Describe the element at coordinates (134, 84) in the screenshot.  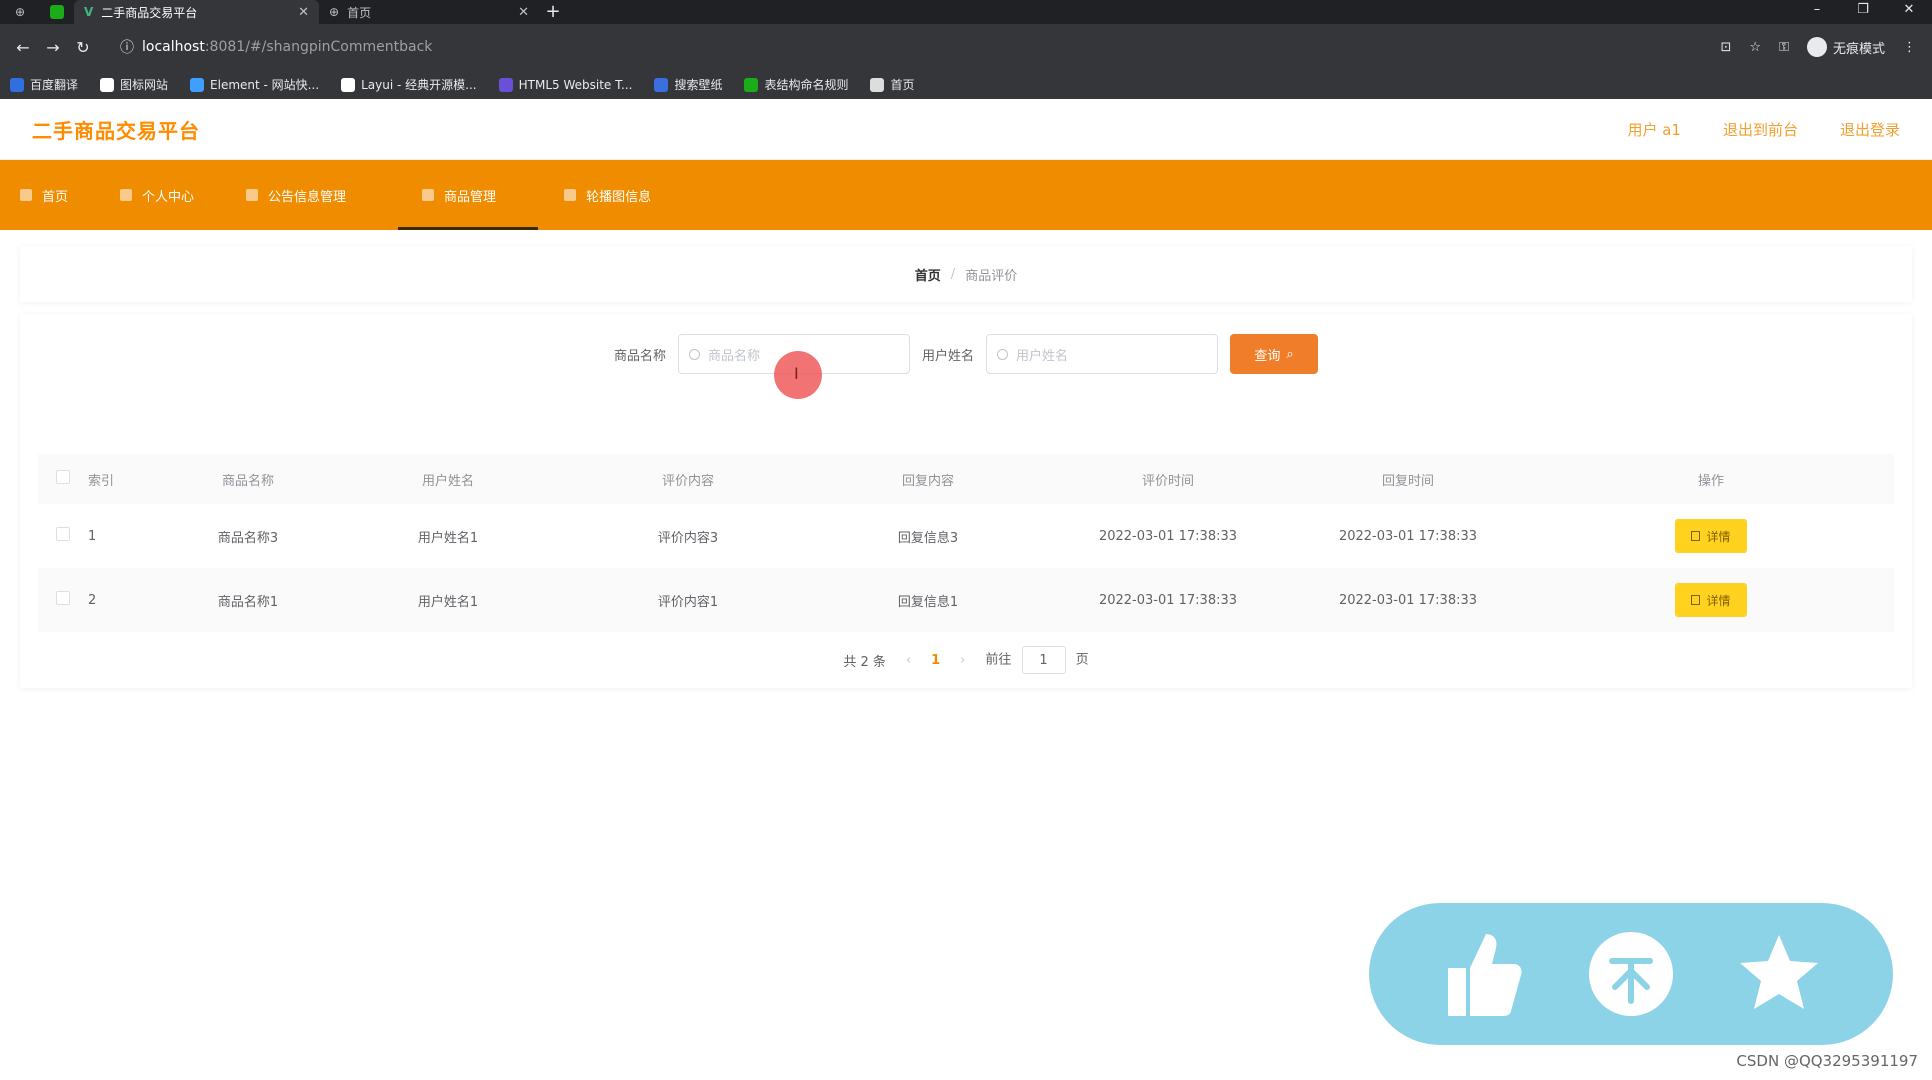
I see `bookmark-item: 图标网站` at that location.